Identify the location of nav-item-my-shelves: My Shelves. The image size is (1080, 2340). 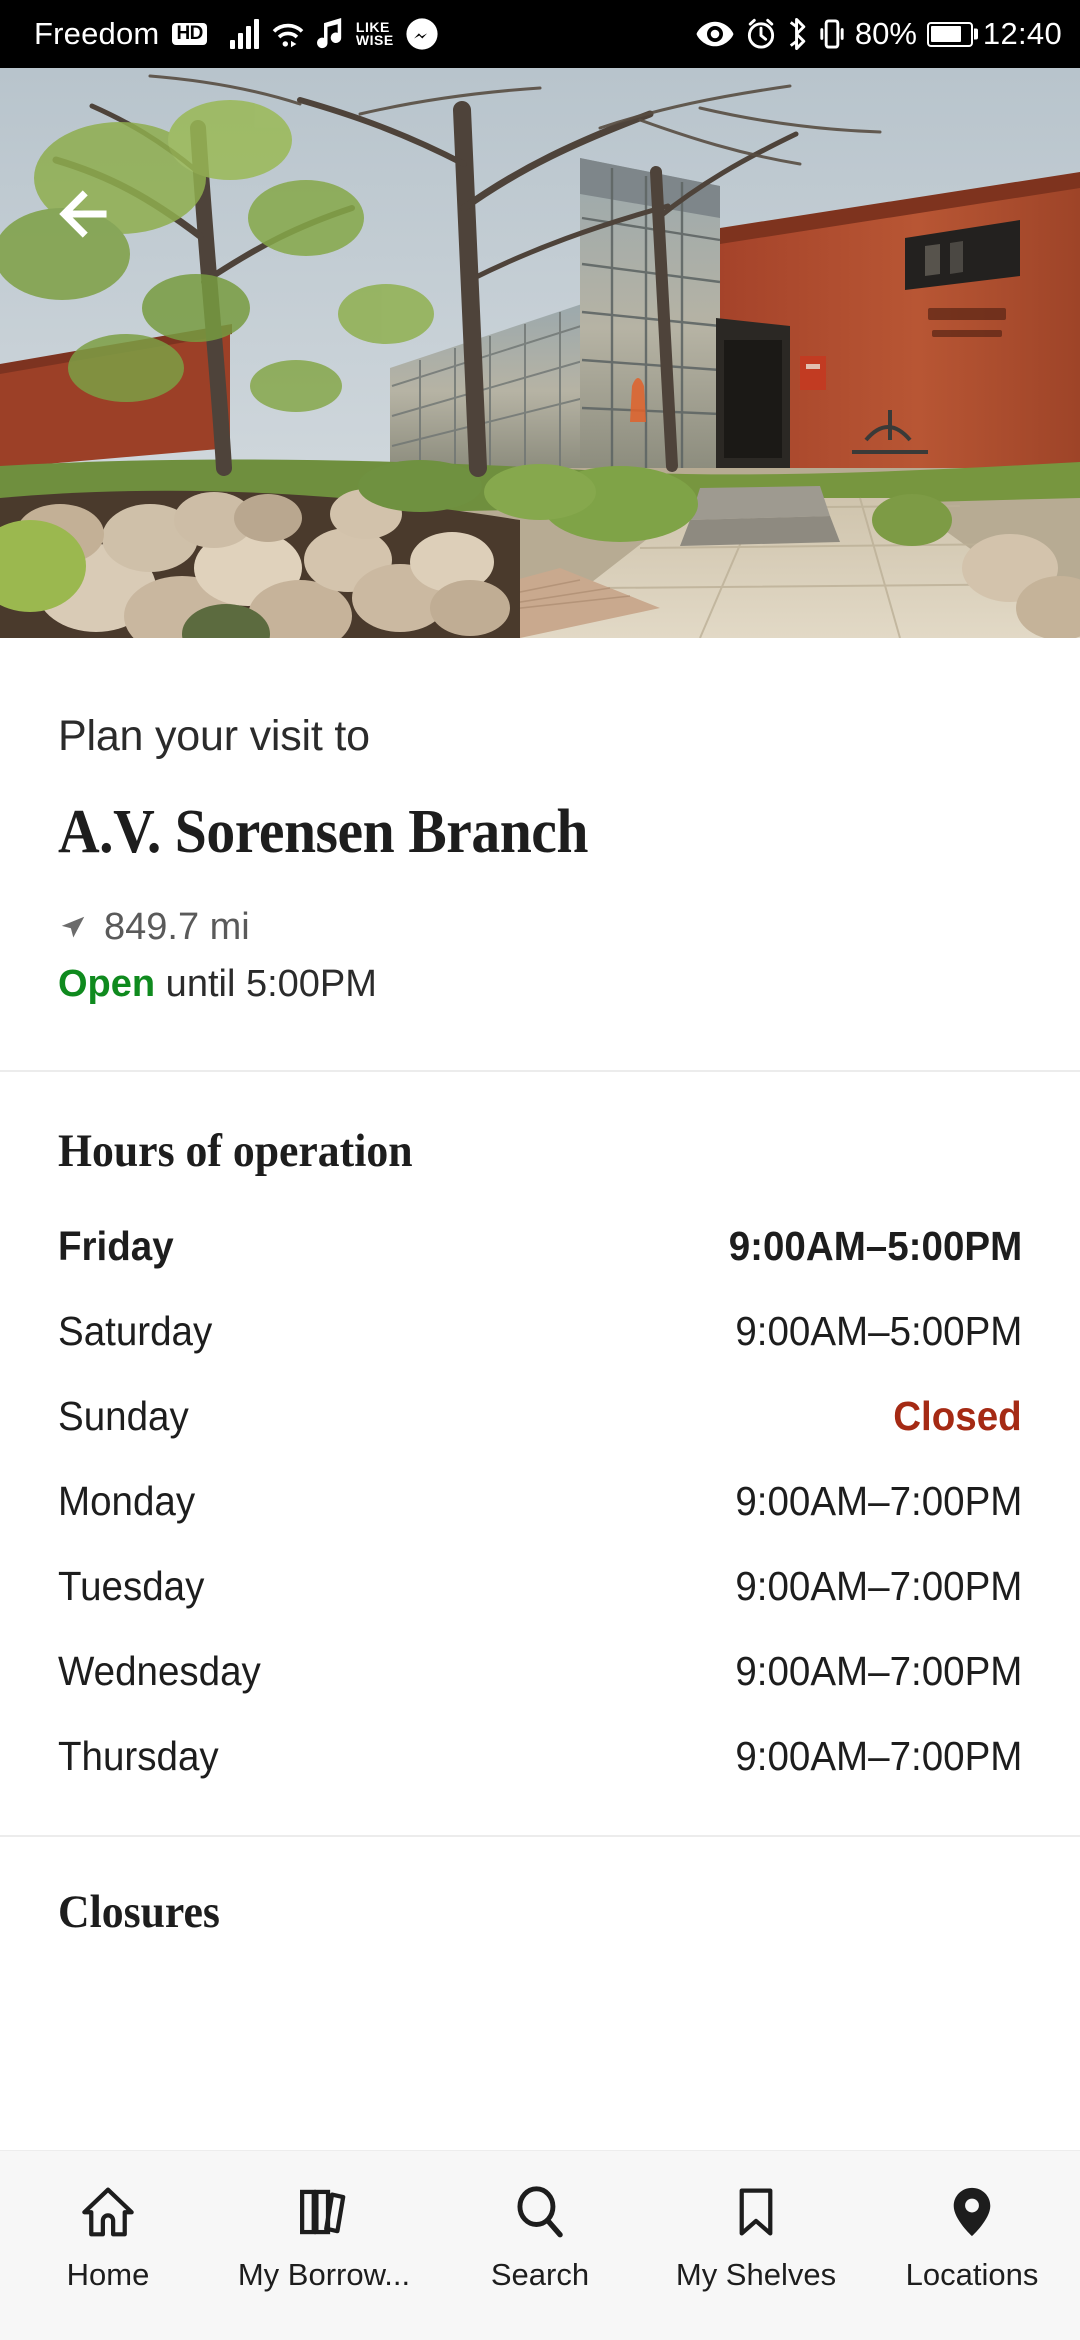
(756, 2237).